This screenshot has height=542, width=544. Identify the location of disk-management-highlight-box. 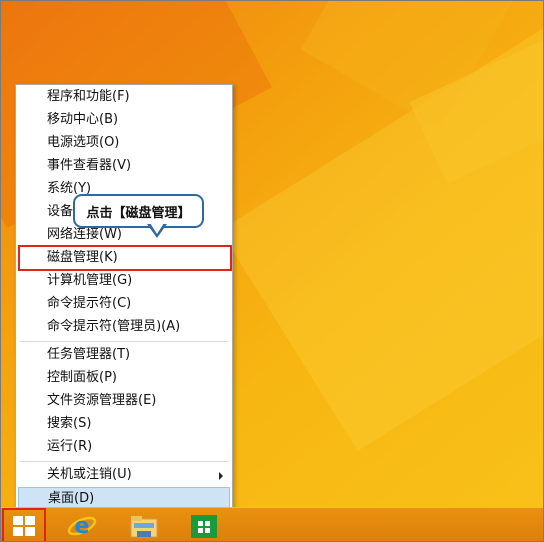
(125, 258).